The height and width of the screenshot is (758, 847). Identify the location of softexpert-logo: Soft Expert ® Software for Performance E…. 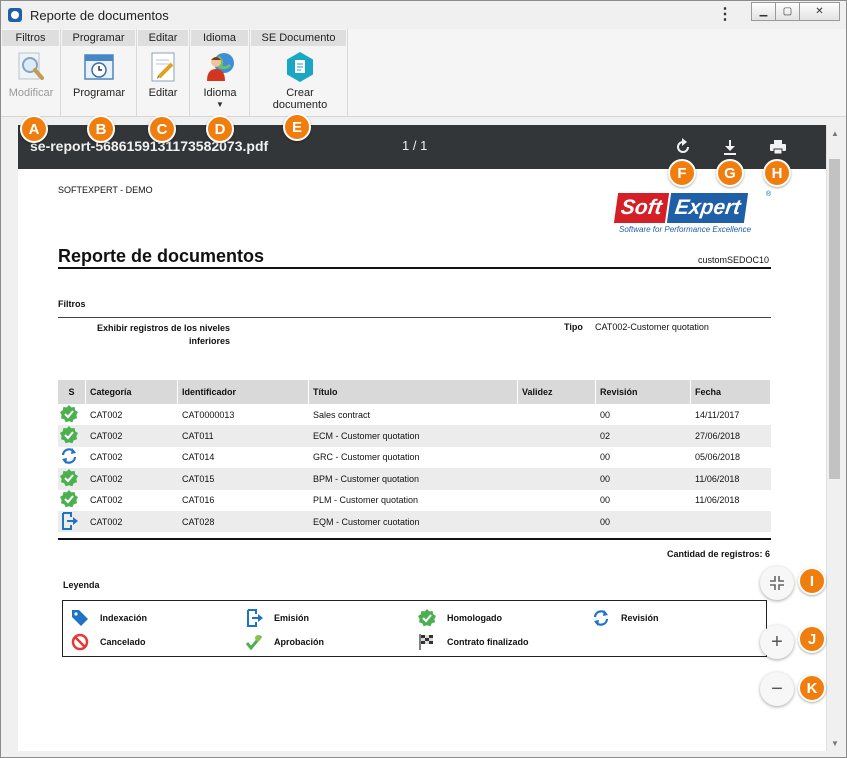
(692, 214).